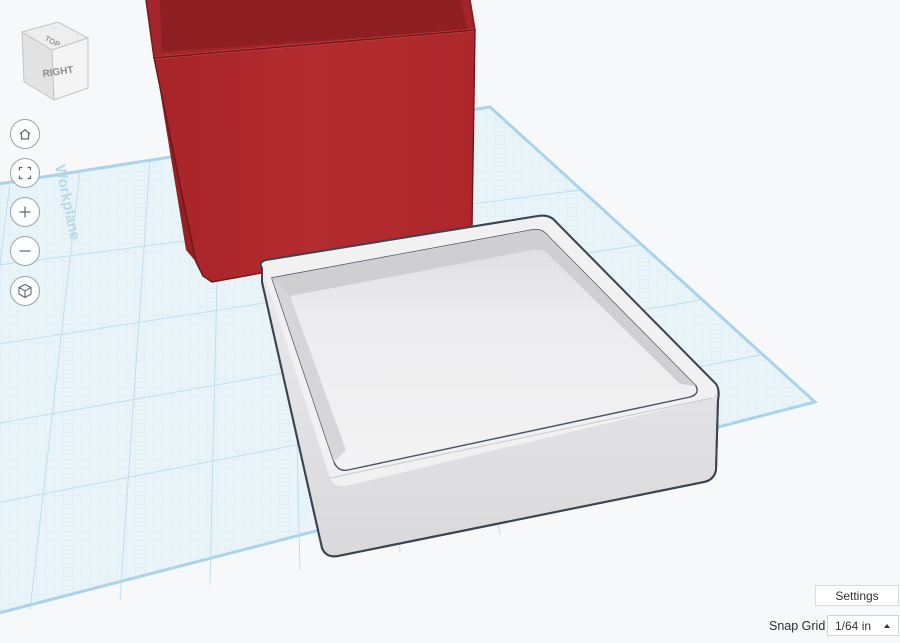  I want to click on perspective-cube-icon, so click(25, 291).